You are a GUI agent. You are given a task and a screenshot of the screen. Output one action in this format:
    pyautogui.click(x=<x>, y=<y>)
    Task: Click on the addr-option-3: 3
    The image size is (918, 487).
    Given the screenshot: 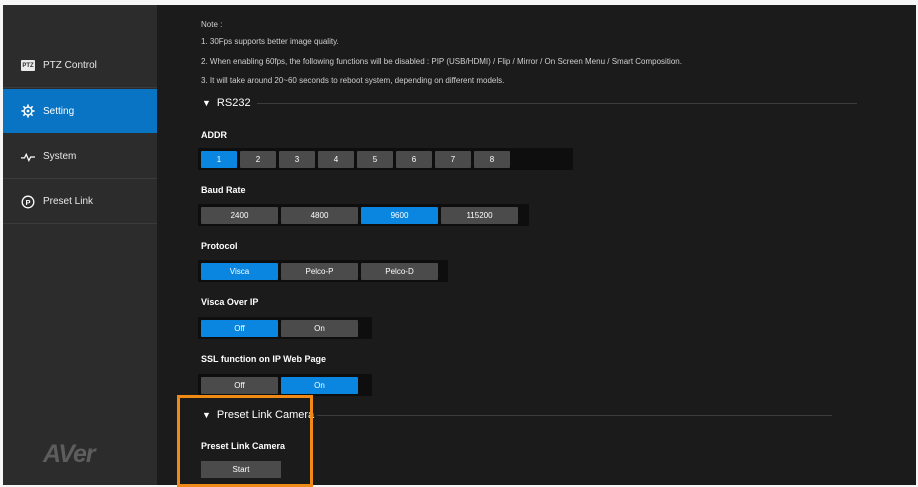 What is the action you would take?
    pyautogui.click(x=297, y=159)
    